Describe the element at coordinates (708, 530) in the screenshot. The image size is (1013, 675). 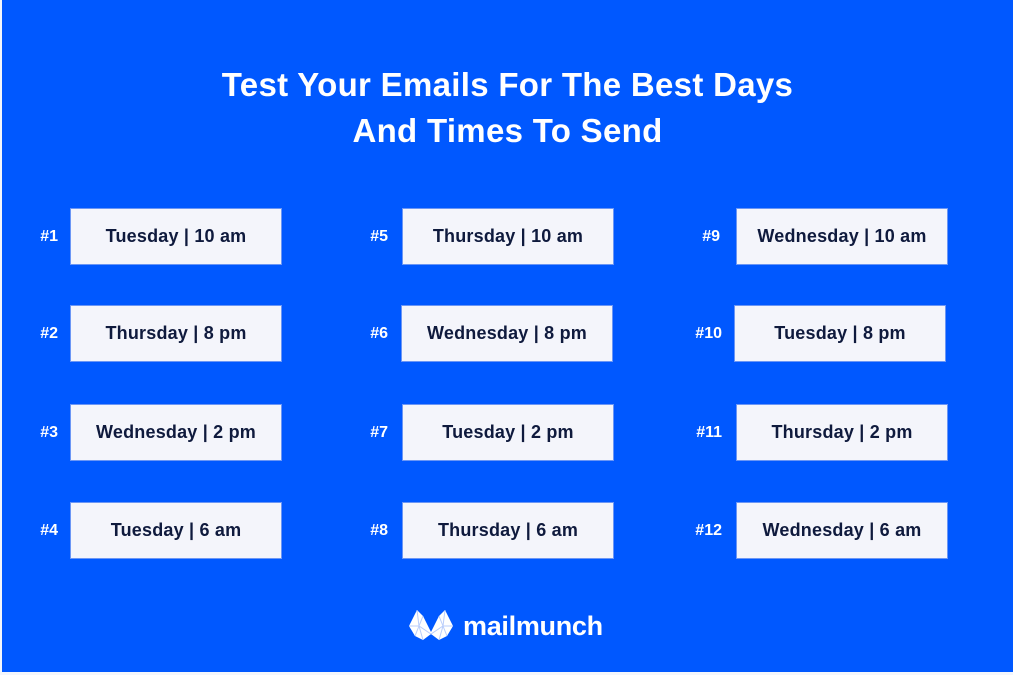
I see `rank-label: #12` at that location.